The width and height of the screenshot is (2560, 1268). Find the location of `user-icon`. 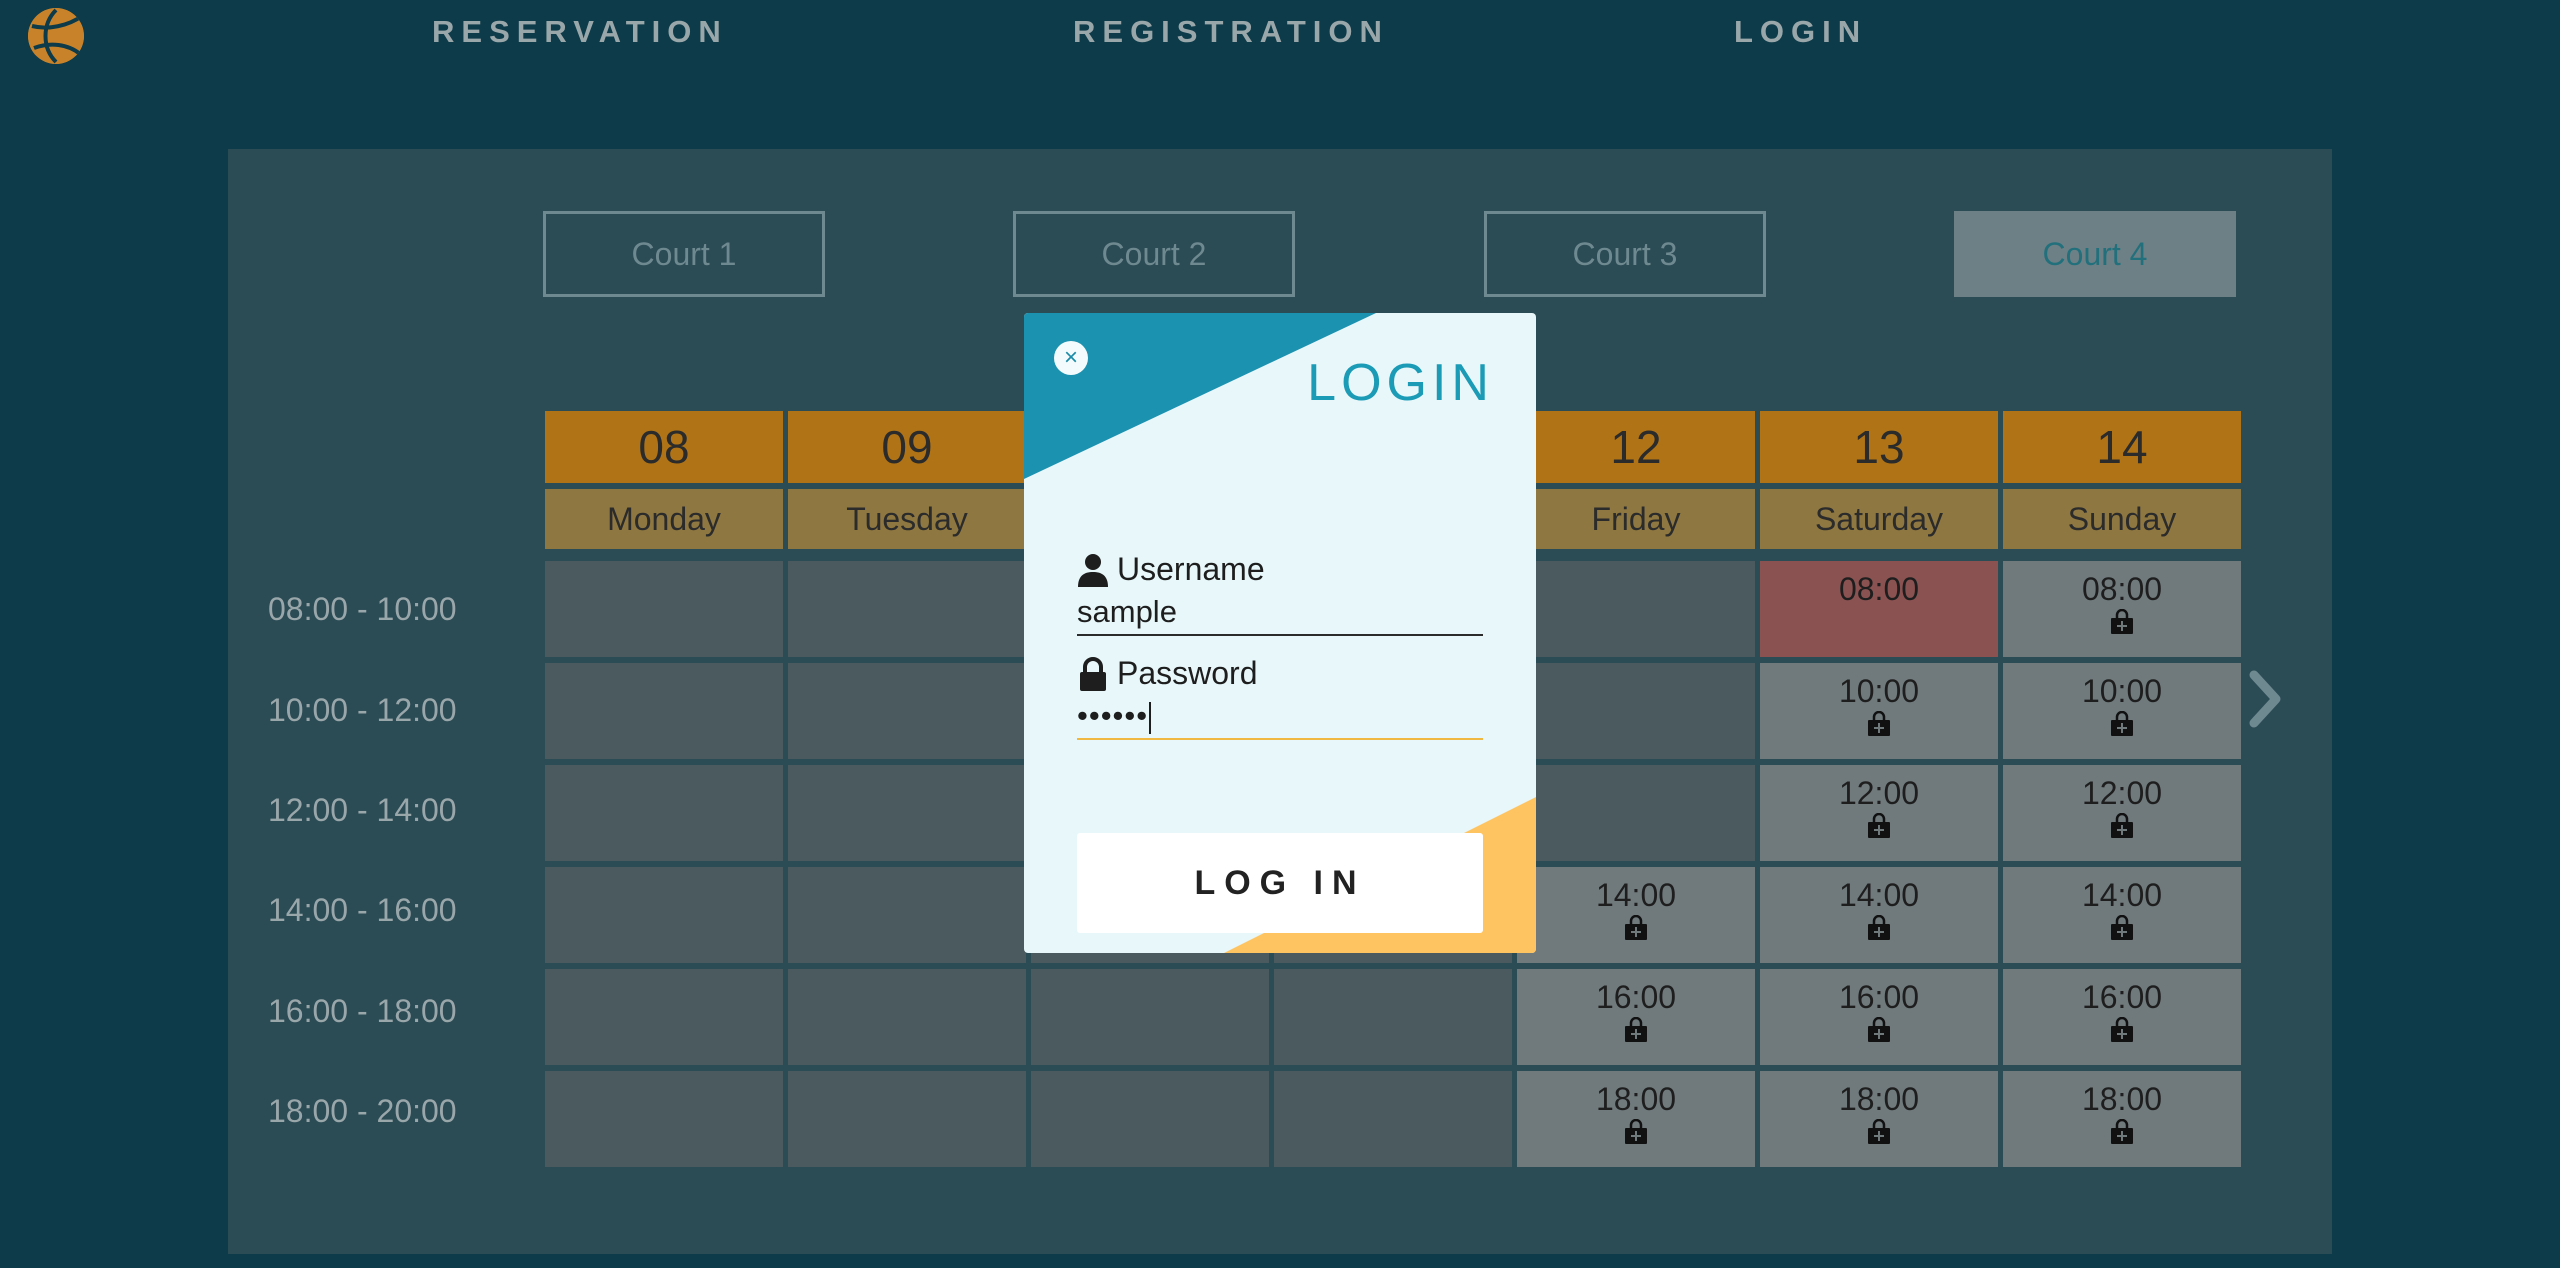

user-icon is located at coordinates (1093, 570).